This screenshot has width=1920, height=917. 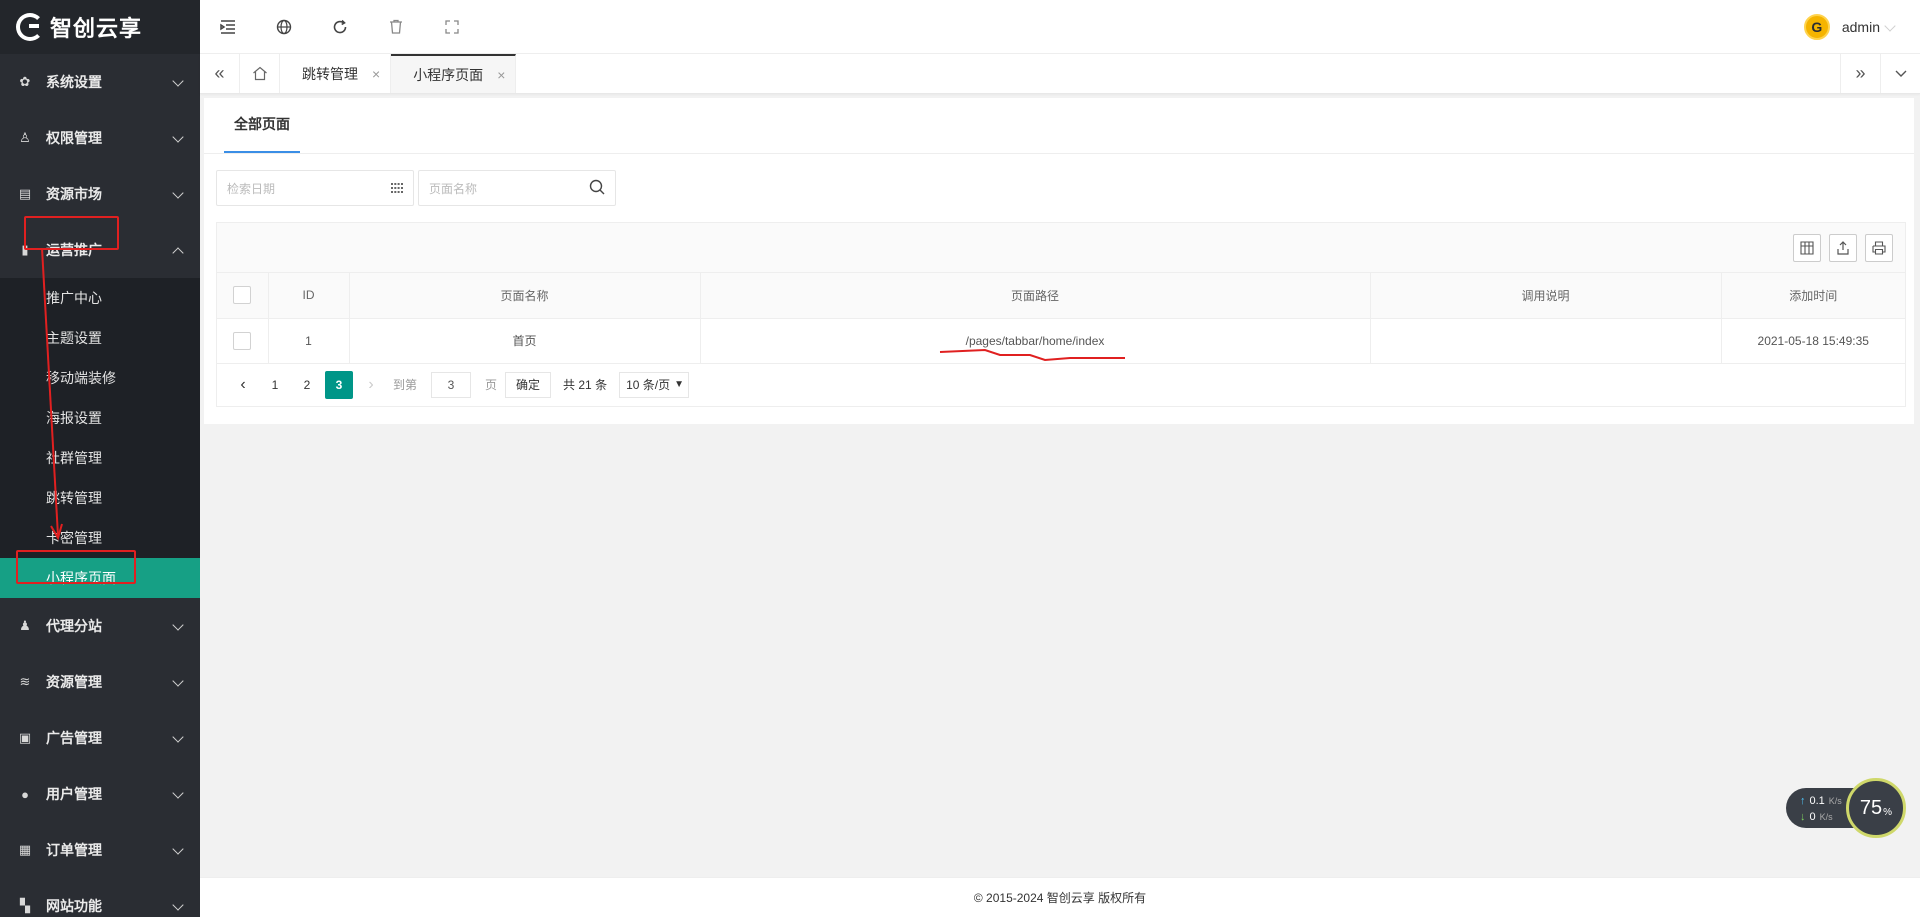 What do you see at coordinates (339, 384) in the screenshot?
I see `page-3-button: 3` at bounding box center [339, 384].